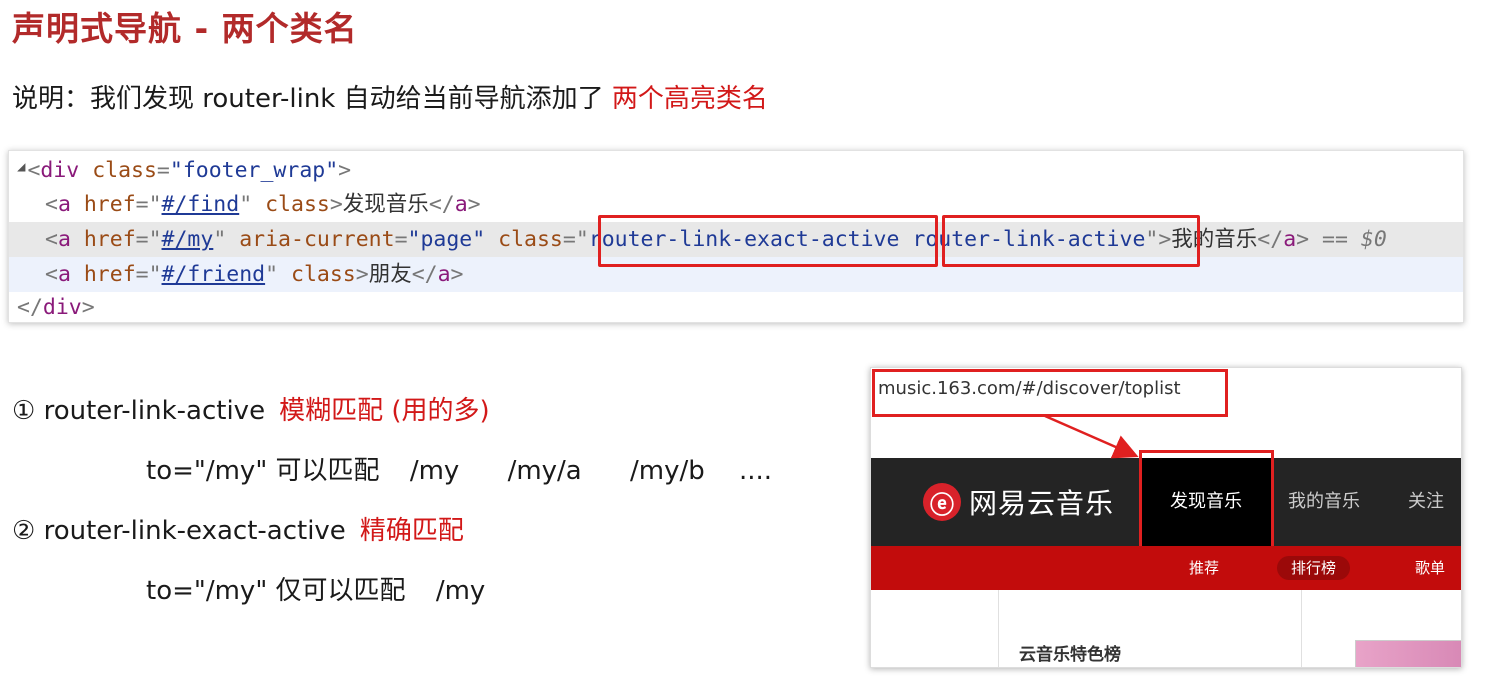 The height and width of the screenshot is (692, 1494). What do you see at coordinates (21, 167) in the screenshot?
I see `collapse-triangle-icon: ◢` at bounding box center [21, 167].